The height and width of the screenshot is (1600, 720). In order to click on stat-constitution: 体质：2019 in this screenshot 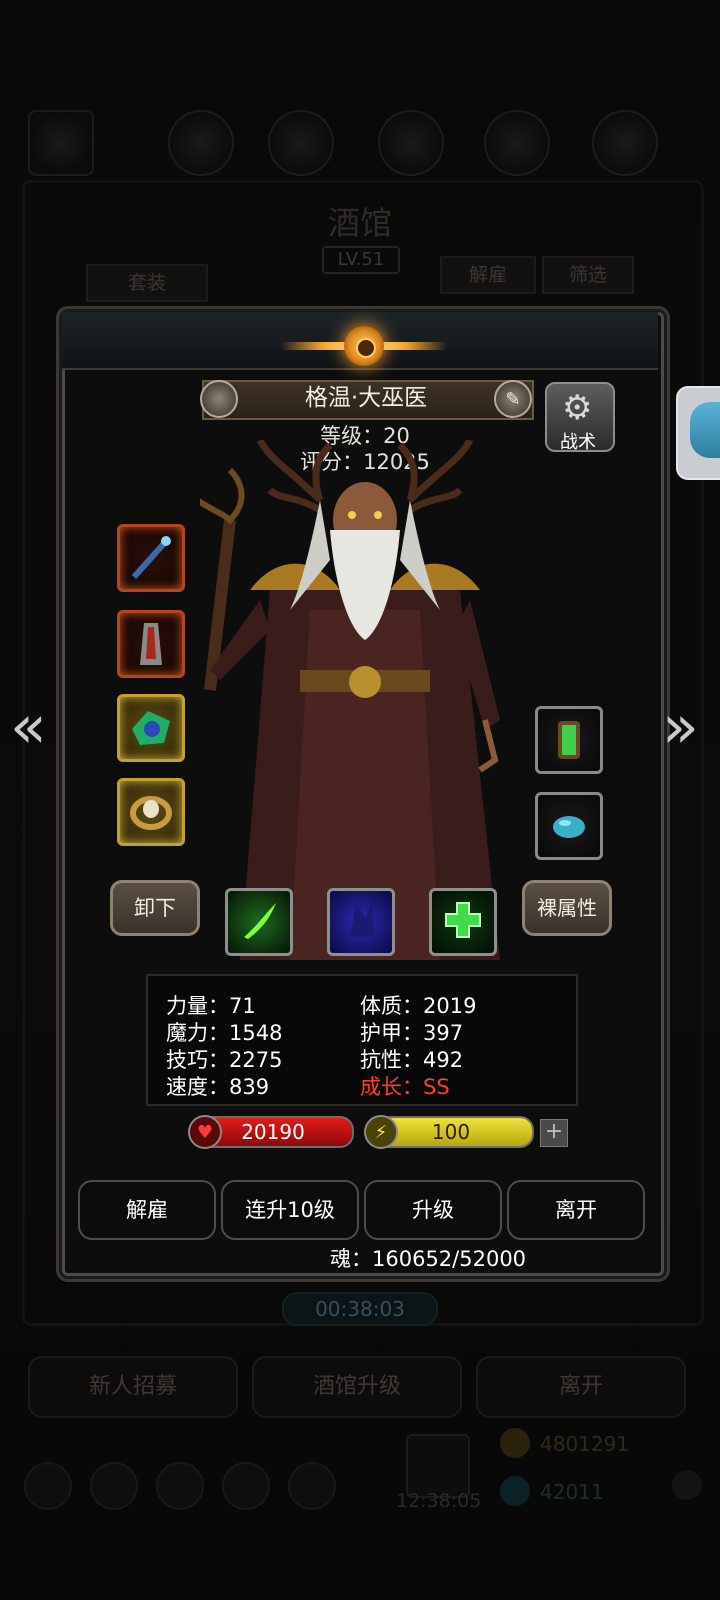, I will do `click(418, 1006)`.